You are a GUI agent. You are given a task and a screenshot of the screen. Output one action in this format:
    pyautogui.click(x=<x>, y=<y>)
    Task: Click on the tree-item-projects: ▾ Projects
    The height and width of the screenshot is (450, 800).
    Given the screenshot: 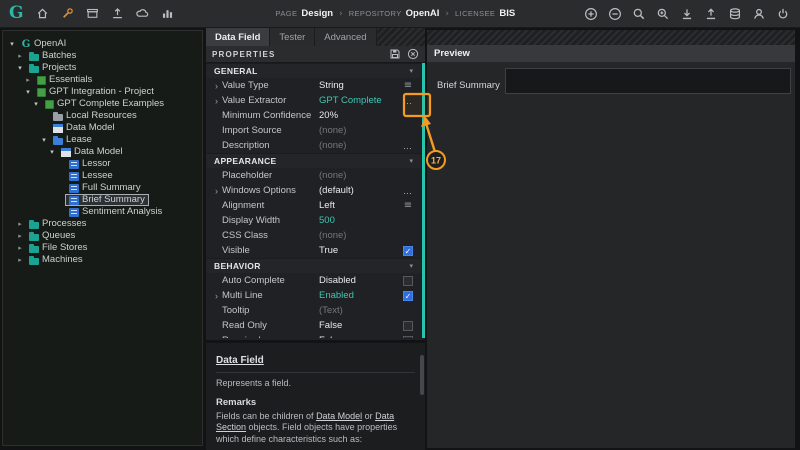 What is the action you would take?
    pyautogui.click(x=102, y=68)
    